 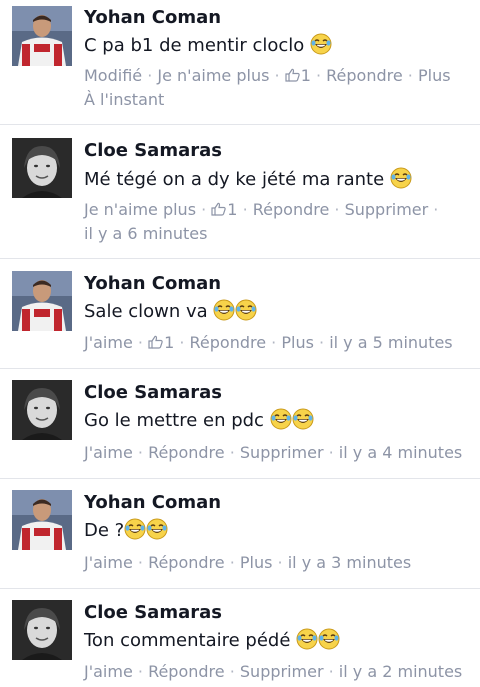 I want to click on comment-time: il y a 2 minutes, so click(x=400, y=671).